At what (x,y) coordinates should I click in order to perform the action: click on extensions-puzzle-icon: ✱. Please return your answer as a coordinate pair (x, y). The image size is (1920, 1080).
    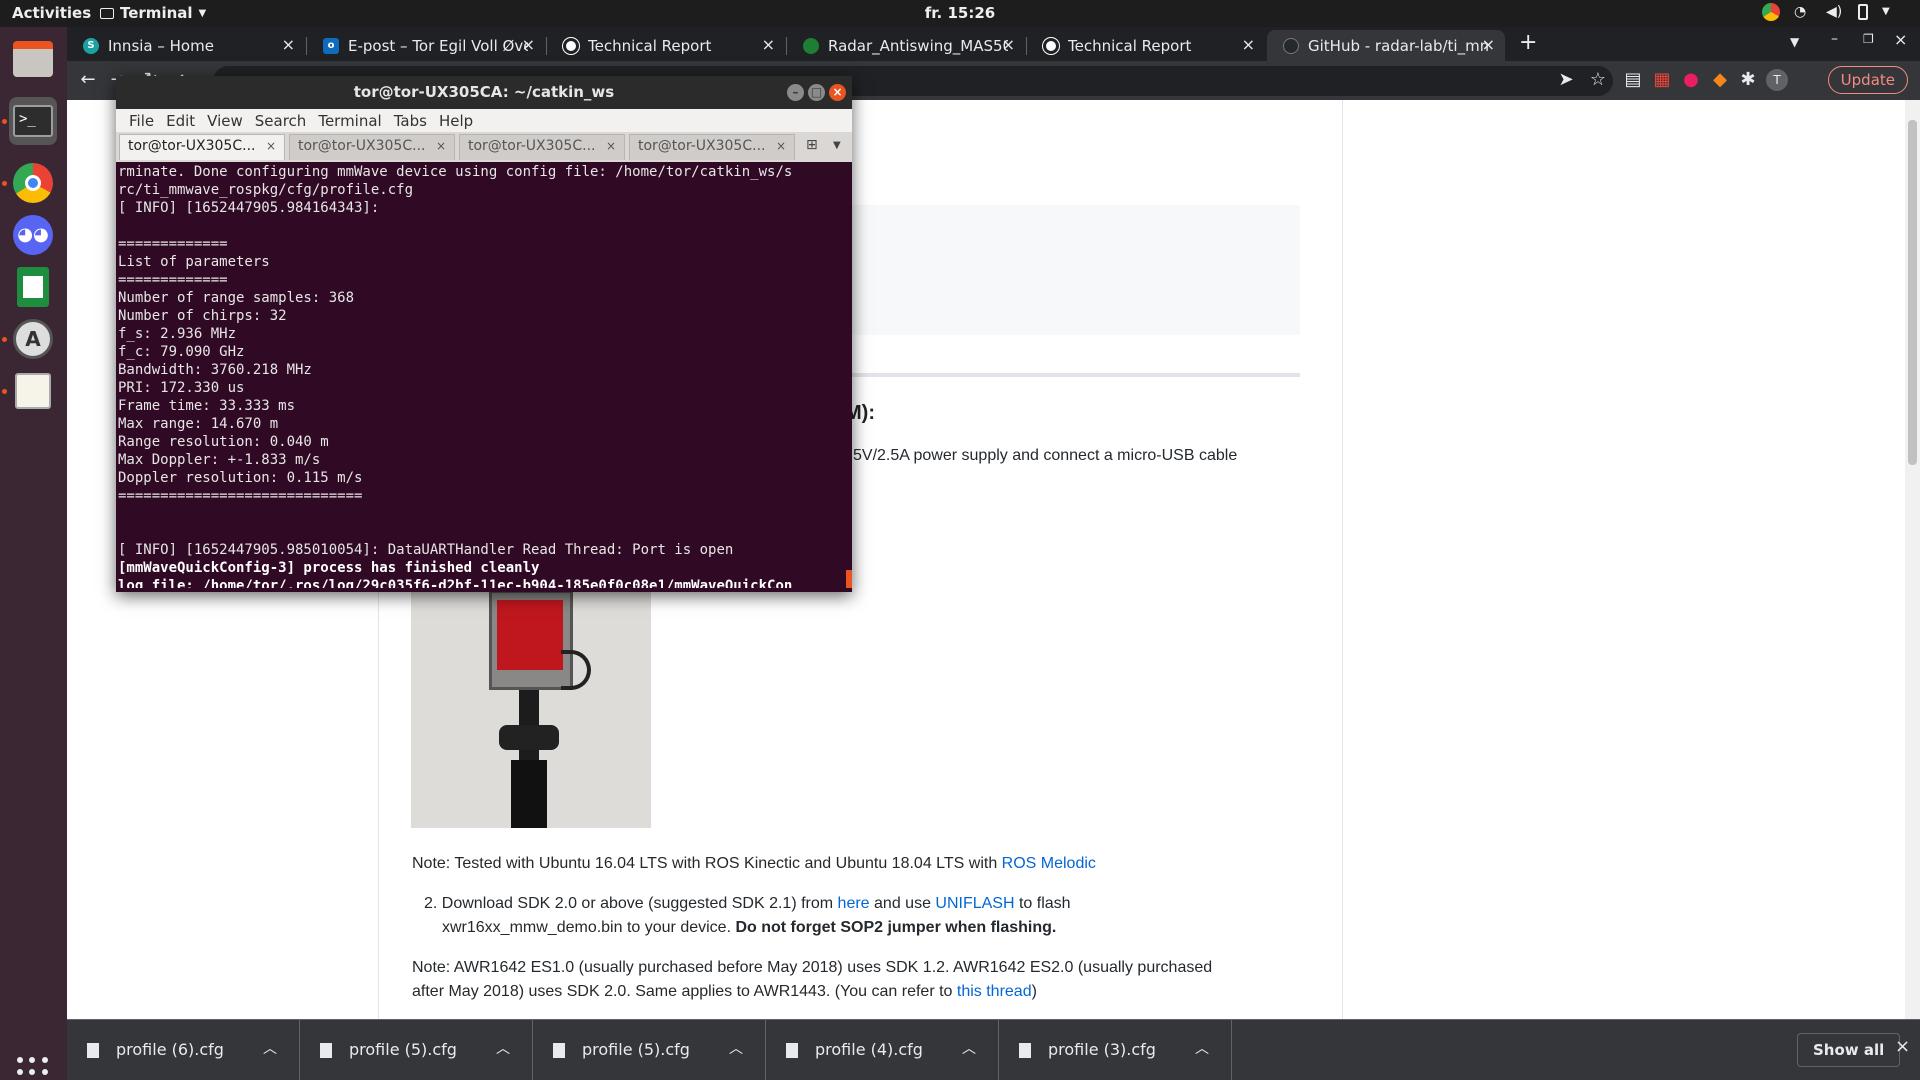
    Looking at the image, I should click on (1748, 80).